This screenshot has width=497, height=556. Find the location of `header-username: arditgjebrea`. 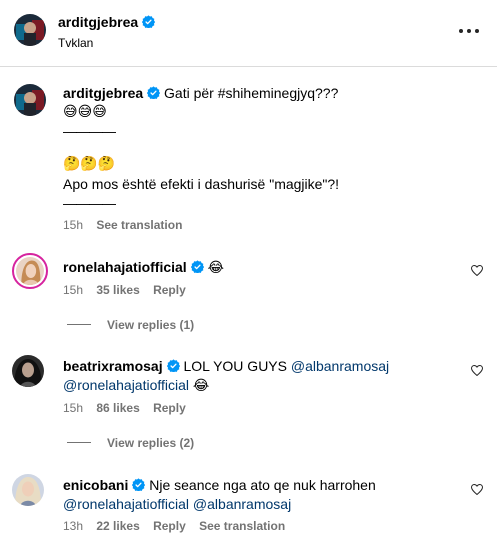

header-username: arditgjebrea is located at coordinates (98, 22).